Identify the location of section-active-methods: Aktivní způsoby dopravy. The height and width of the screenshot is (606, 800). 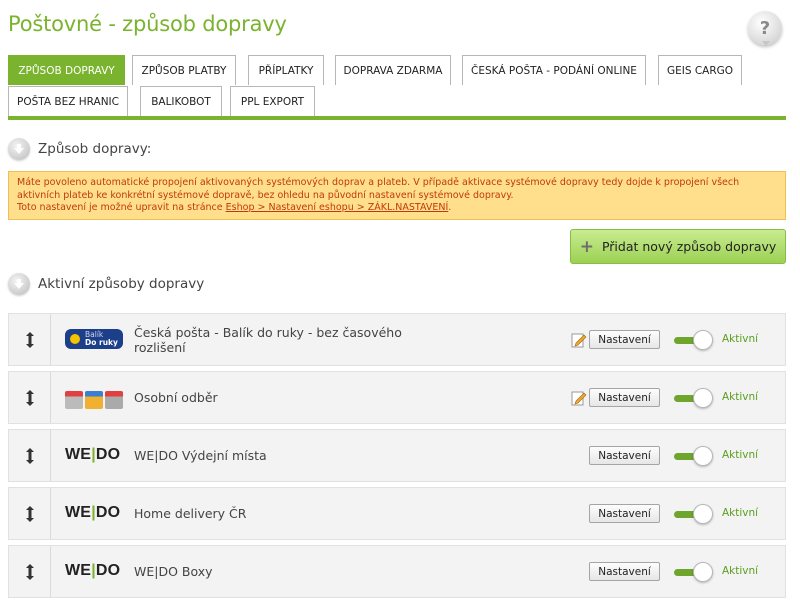
(106, 284).